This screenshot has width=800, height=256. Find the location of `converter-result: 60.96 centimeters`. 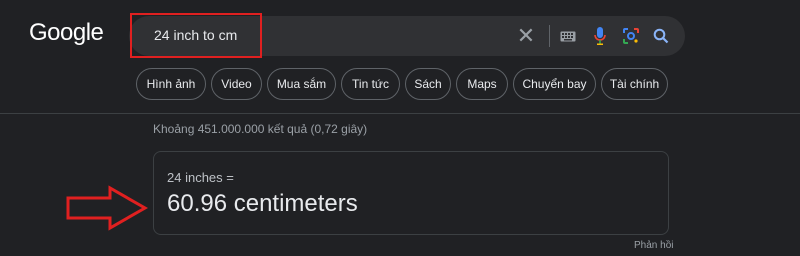

converter-result: 60.96 centimeters is located at coordinates (262, 203).